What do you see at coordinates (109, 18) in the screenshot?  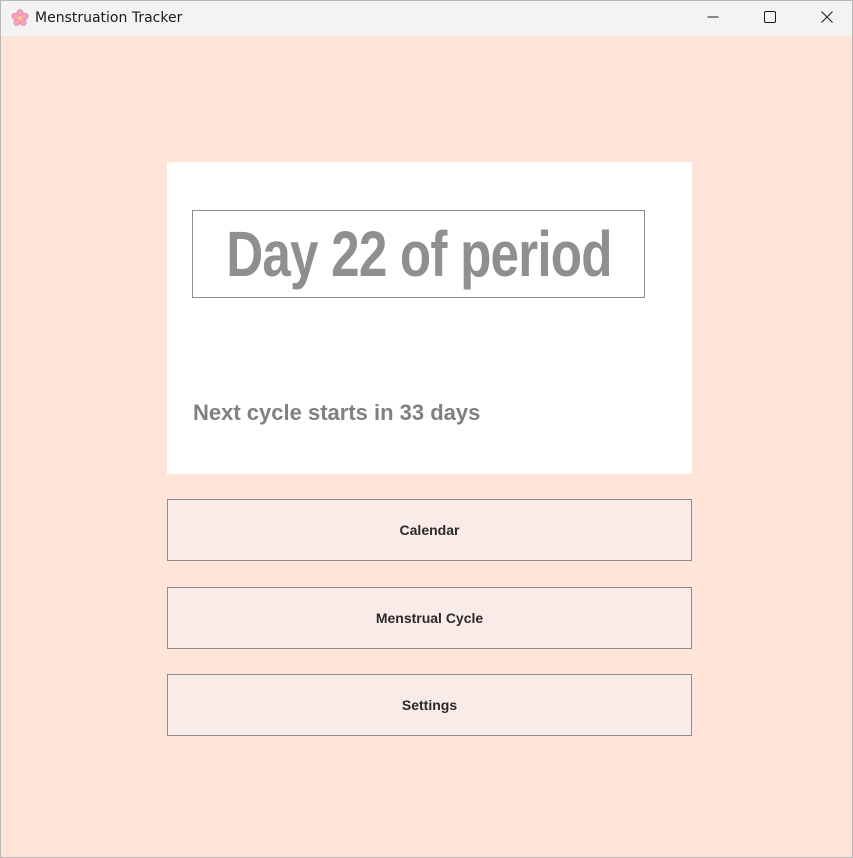 I see `window-title: Menstruation Tracker` at bounding box center [109, 18].